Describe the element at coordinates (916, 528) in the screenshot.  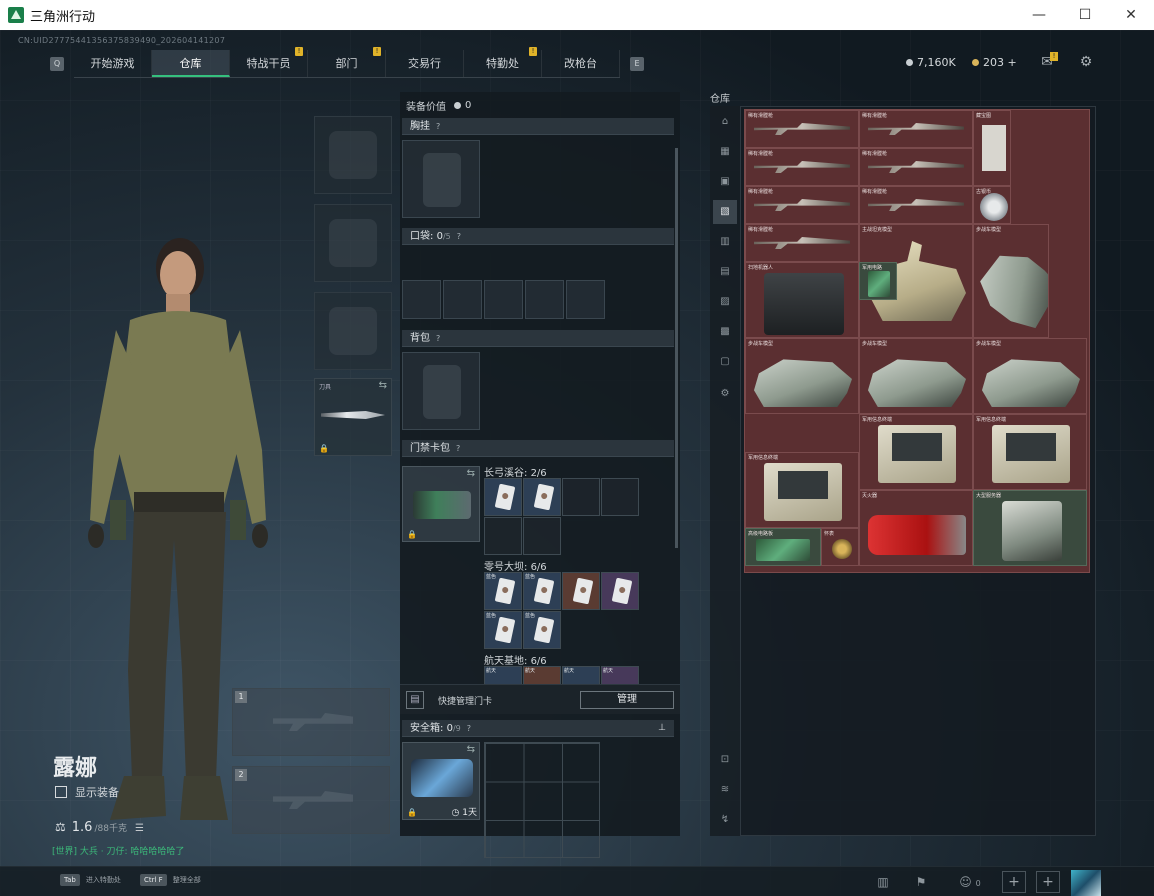
I see `storage-item: 灭火器` at that location.